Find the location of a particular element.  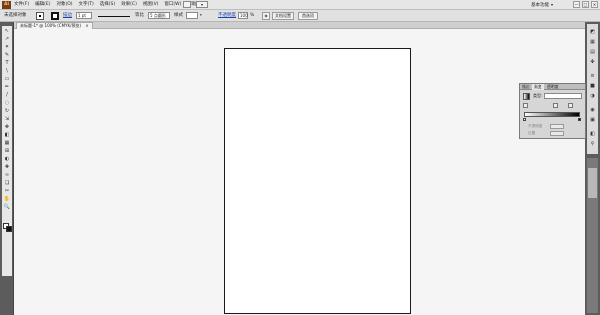

selection-status: 未选择对象 is located at coordinates (15, 15).